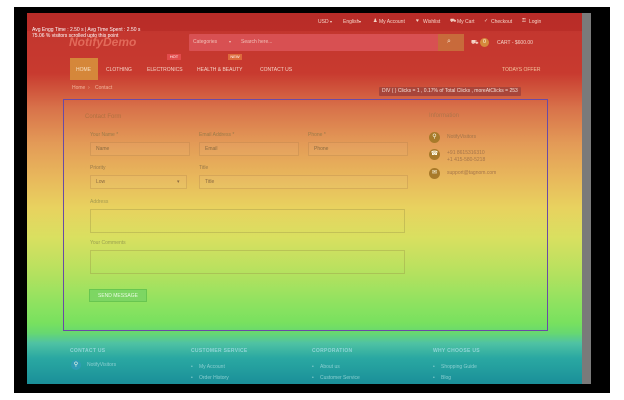 The width and height of the screenshot is (624, 400). I want to click on footer, so click(309, 358).